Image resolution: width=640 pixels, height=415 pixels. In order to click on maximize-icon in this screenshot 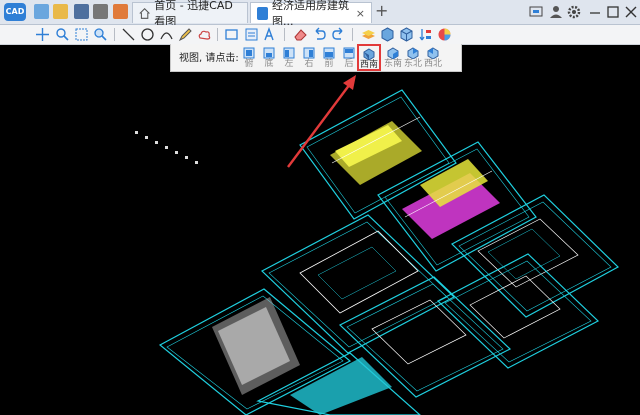, I will do `click(613, 12)`.